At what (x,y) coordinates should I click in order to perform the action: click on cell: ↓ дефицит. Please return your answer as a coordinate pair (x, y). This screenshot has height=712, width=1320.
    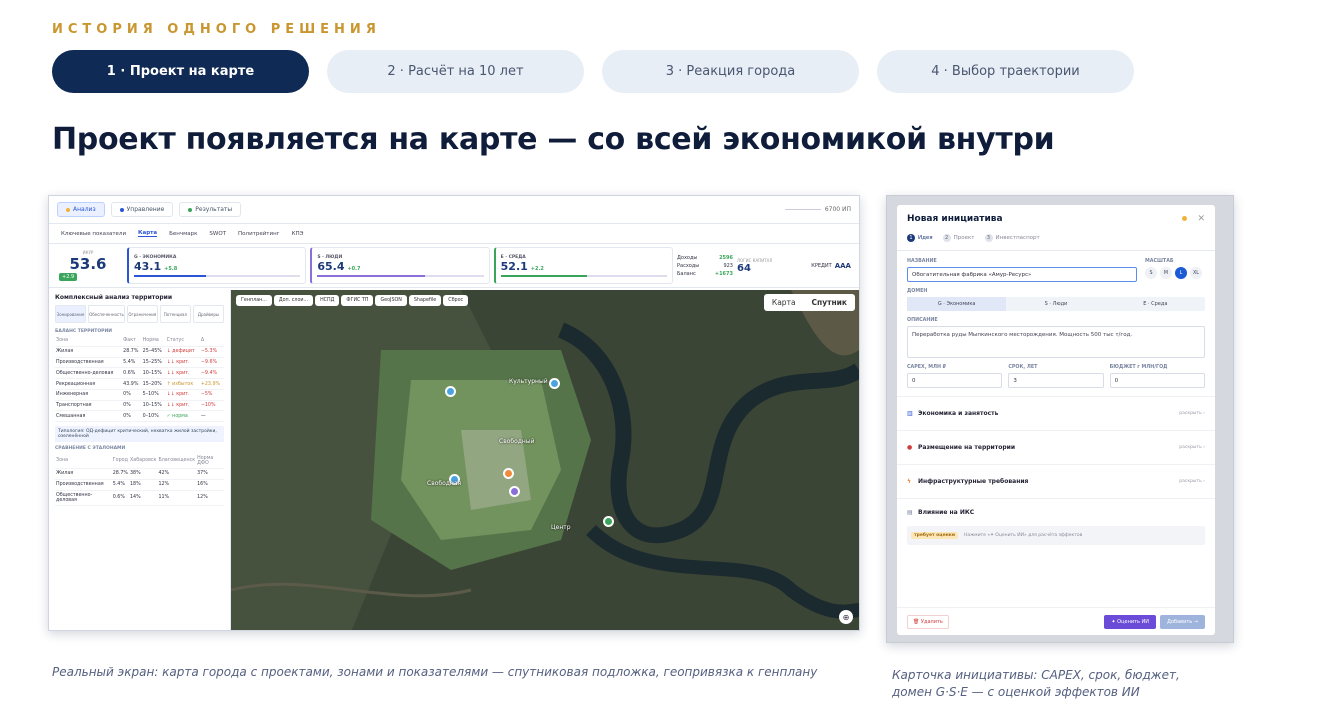
    Looking at the image, I should click on (180, 352).